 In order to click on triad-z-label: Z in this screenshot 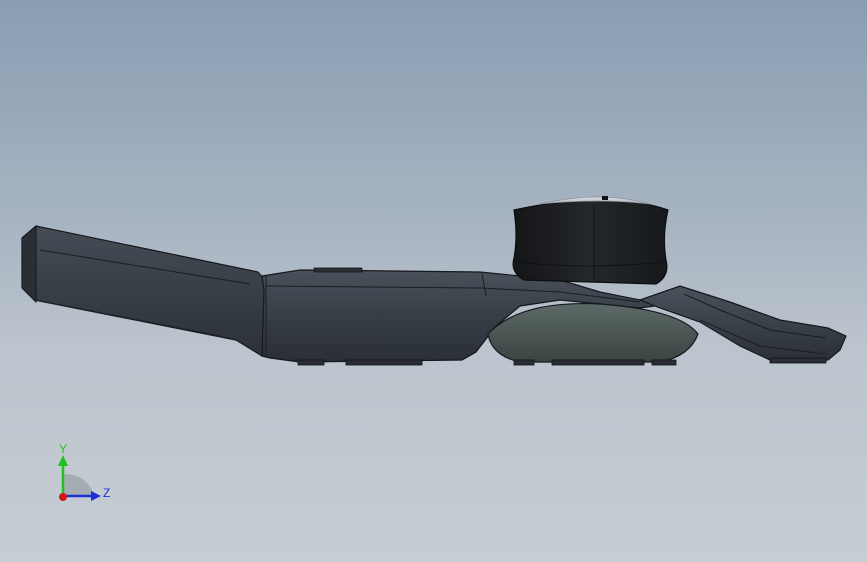, I will do `click(107, 493)`.